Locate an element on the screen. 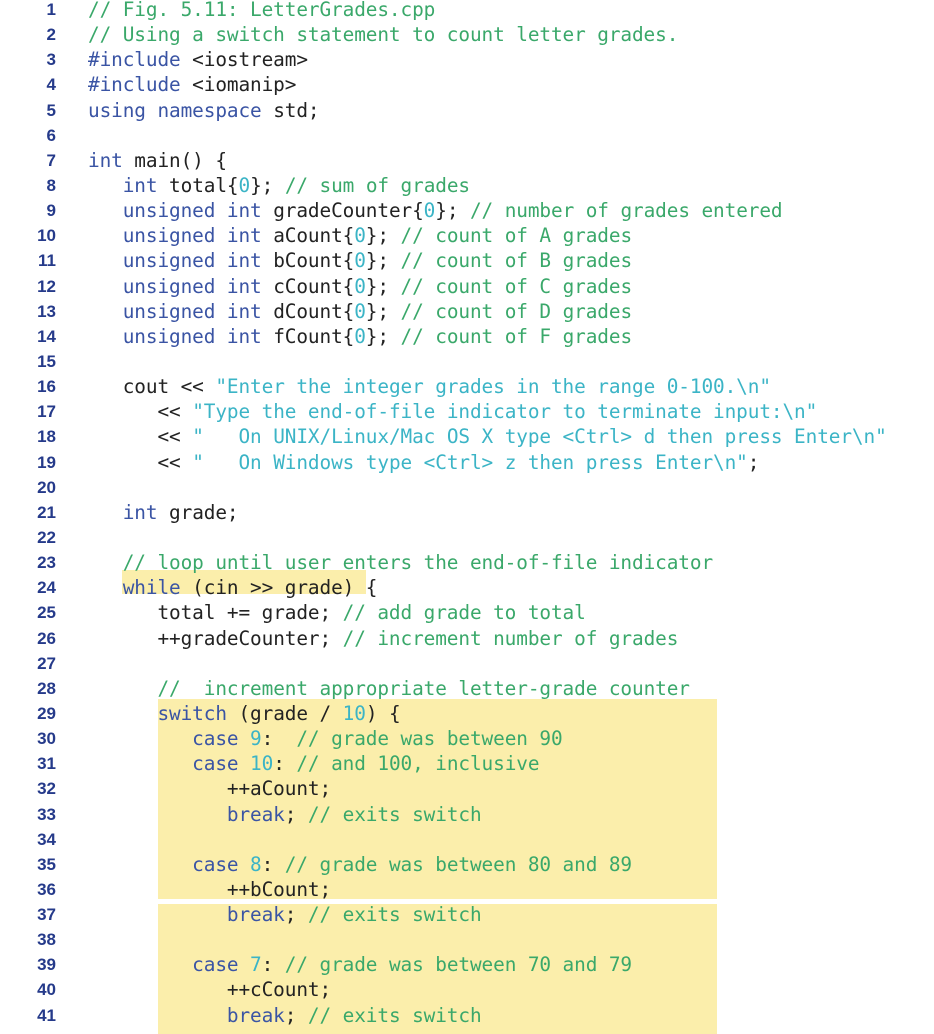 This screenshot has width=934, height=1034. code-line: 5 using namespace std; is located at coordinates (467, 110).